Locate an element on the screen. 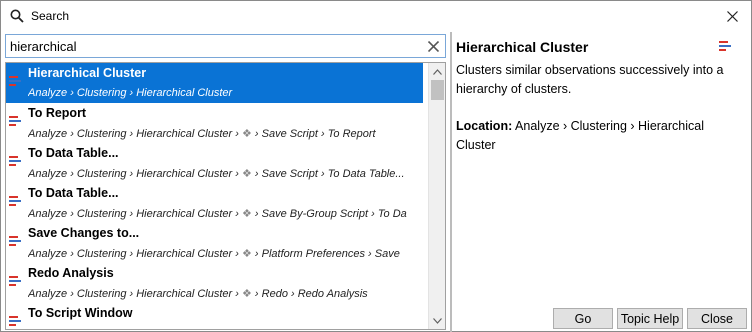  clear-search-button is located at coordinates (433, 46).